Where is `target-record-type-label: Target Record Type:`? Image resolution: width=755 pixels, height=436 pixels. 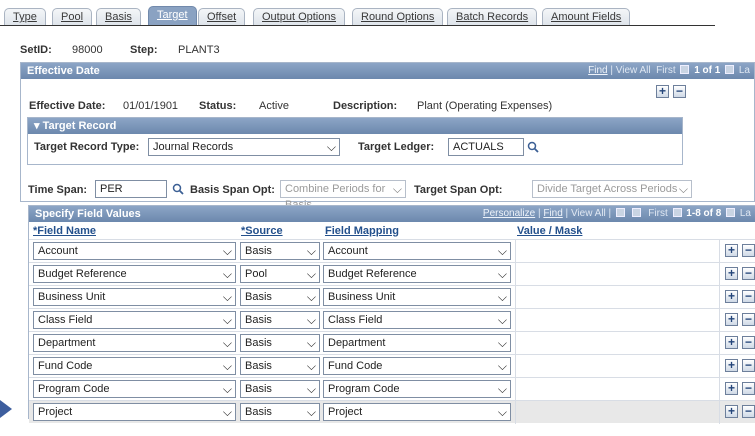
target-record-type-label: Target Record Type: is located at coordinates (87, 147).